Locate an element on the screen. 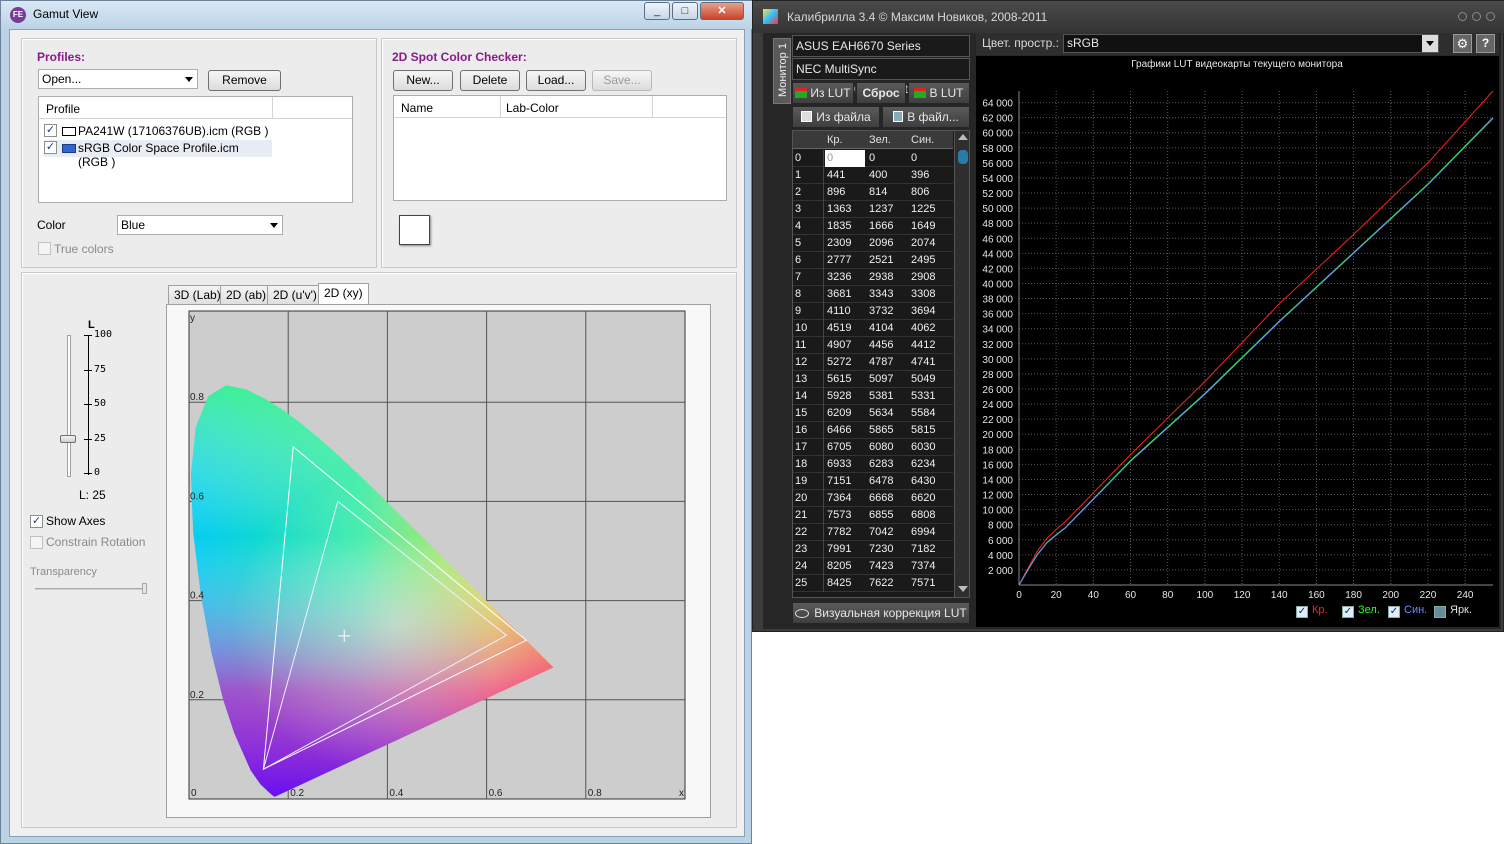 This screenshot has height=844, width=1504. lut-value-cell: 5381 is located at coordinates (881, 396).